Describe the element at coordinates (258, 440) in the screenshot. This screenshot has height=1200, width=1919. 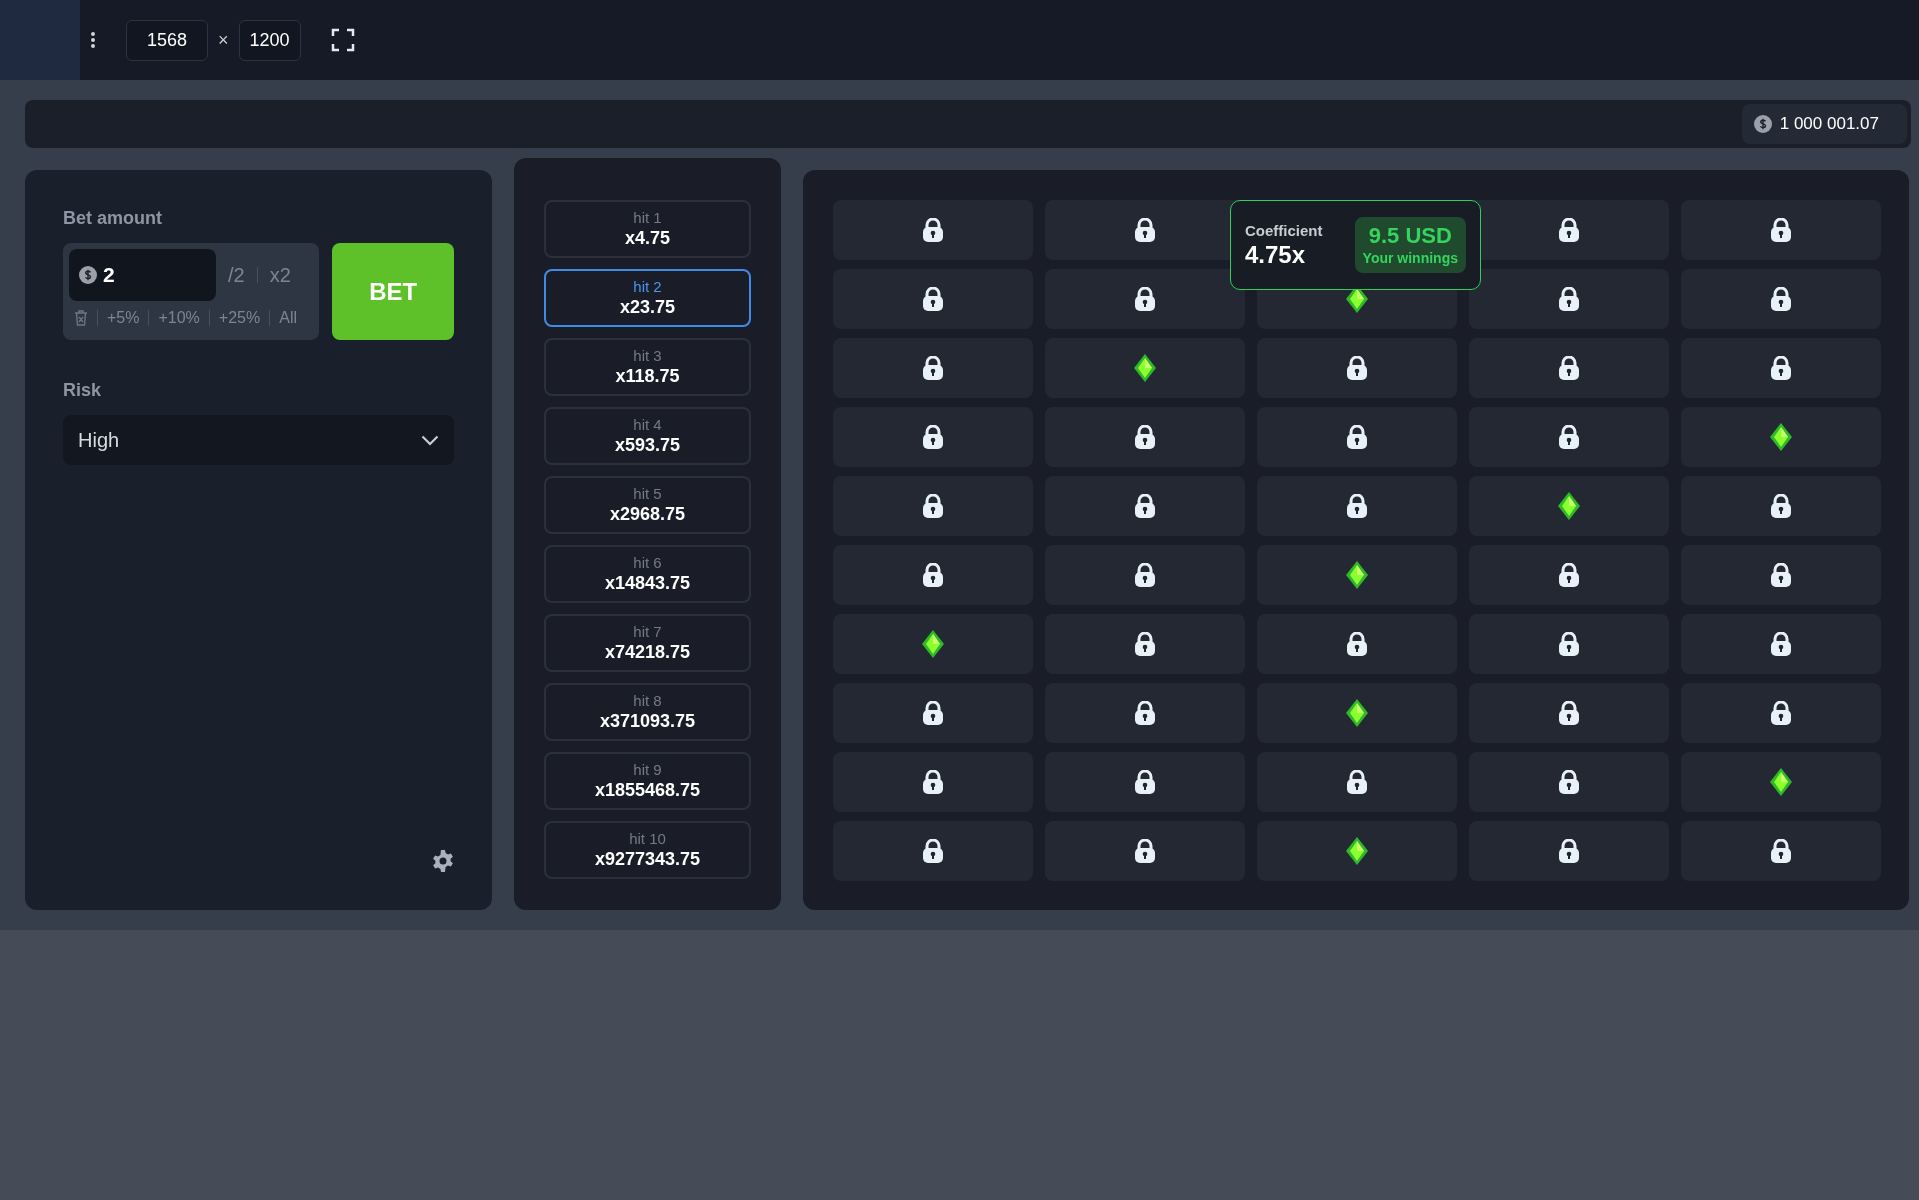
I see `risk-dropdown: High` at that location.